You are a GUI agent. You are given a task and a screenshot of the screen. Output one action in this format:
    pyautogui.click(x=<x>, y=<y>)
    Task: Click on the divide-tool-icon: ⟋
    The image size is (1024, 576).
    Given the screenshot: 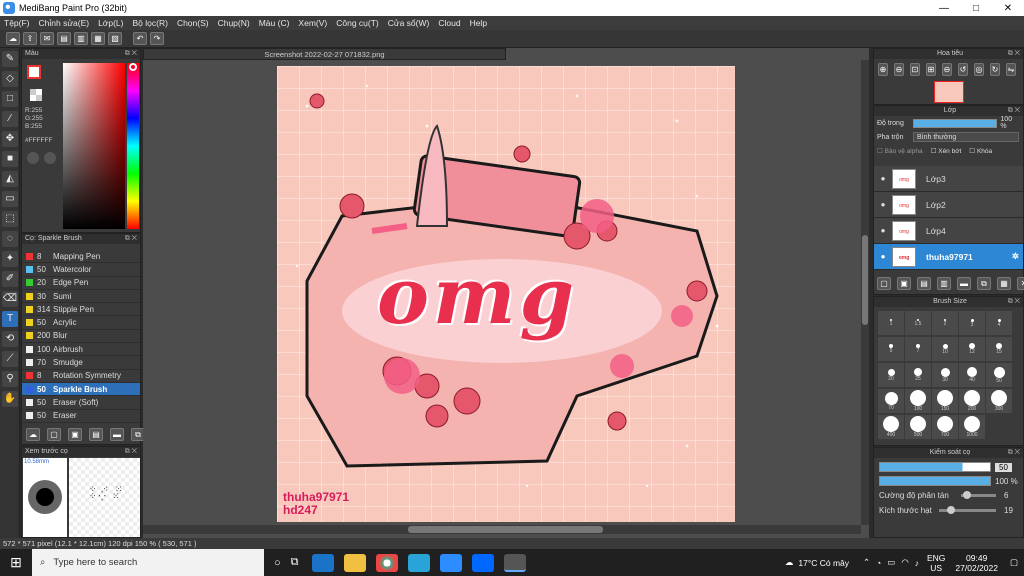 What is the action you would take?
    pyautogui.click(x=10, y=359)
    